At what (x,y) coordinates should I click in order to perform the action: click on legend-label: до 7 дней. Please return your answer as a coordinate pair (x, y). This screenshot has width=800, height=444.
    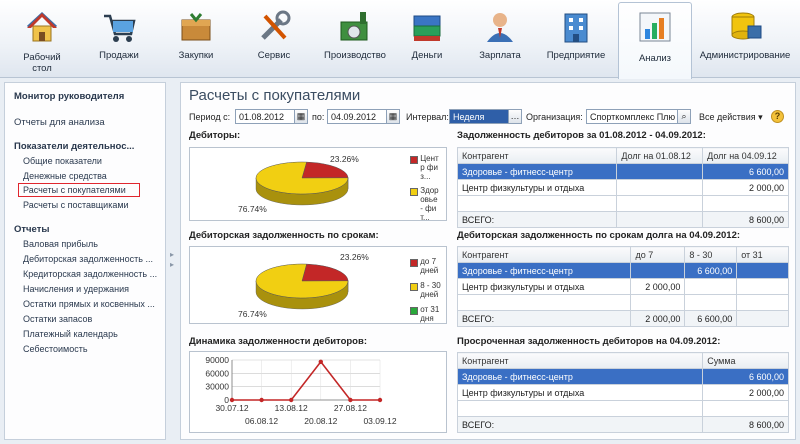
    Looking at the image, I should click on (429, 266).